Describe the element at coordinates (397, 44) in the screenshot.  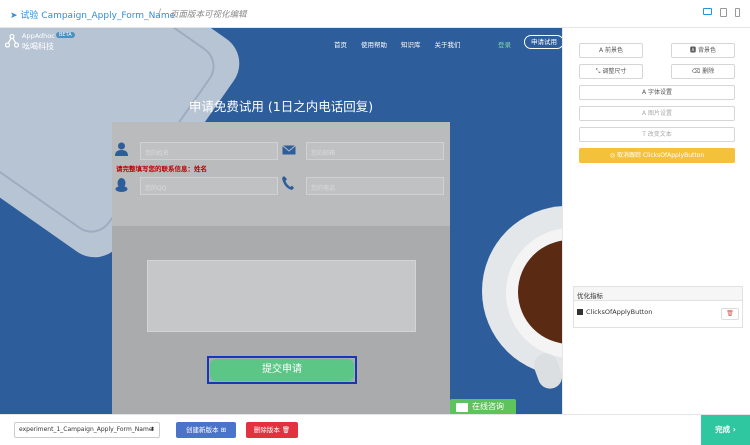
I see `site-nav: 首页 使用帮助 知识库 关于我们` at that location.